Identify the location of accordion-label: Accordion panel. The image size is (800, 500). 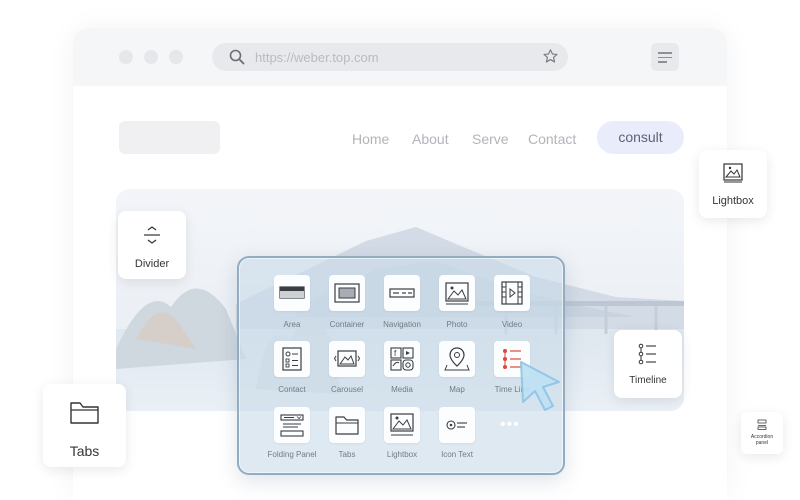
(762, 440).